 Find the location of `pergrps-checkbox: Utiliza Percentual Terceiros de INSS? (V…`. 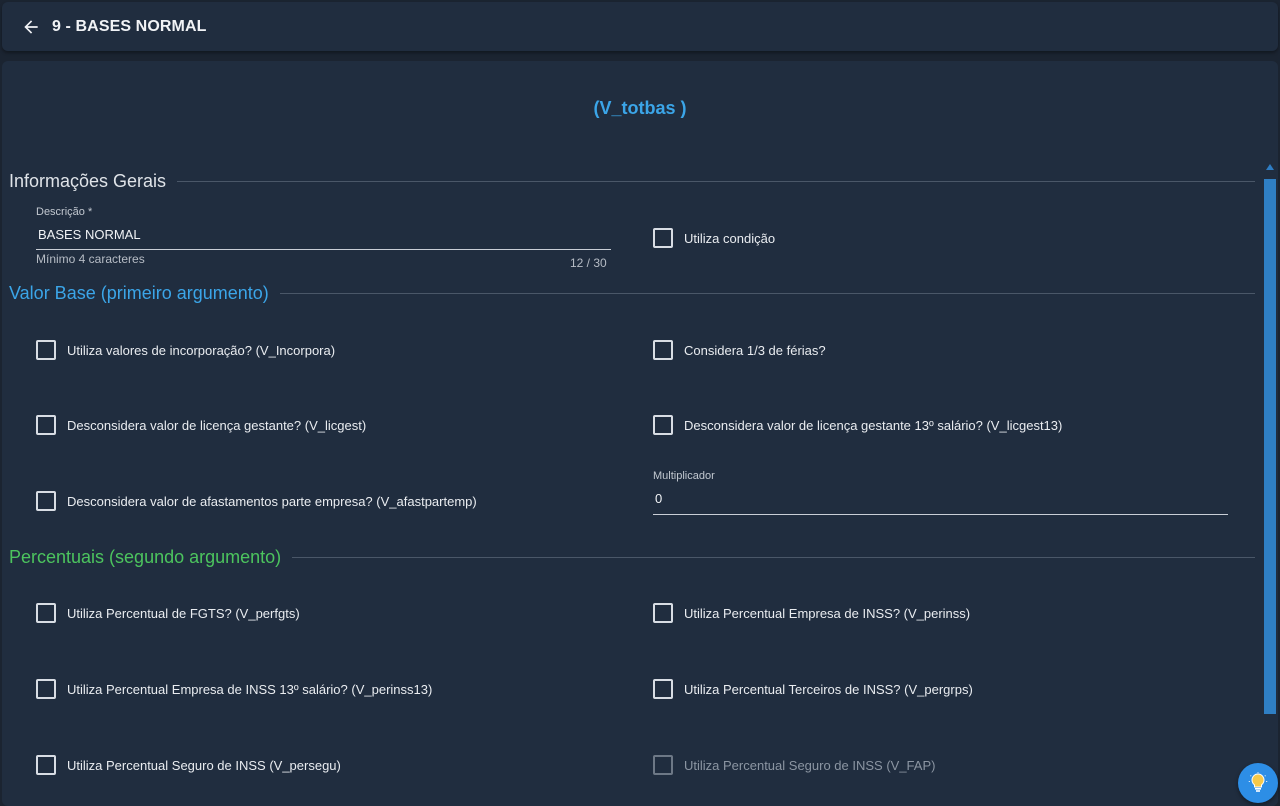

pergrps-checkbox: Utiliza Percentual Terceiros de INSS? (V… is located at coordinates (813, 689).